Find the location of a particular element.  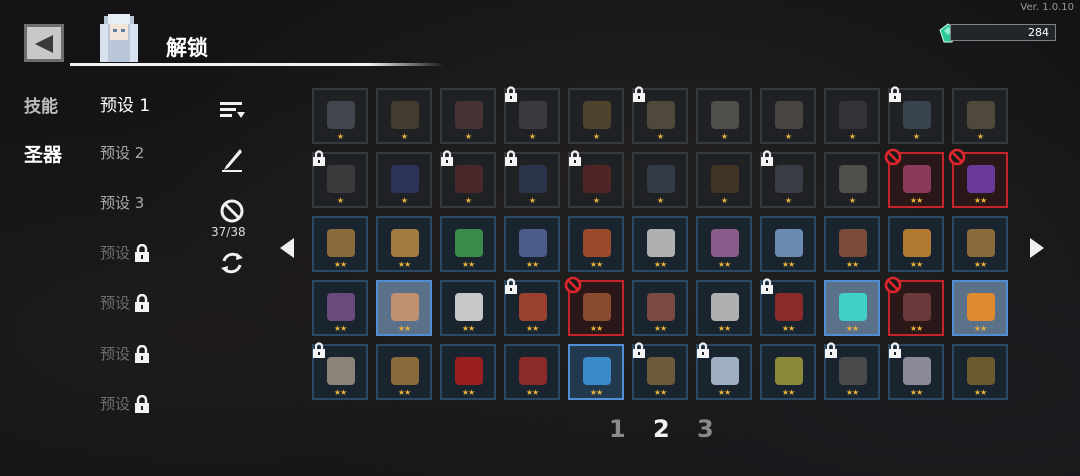

refresh-icon is located at coordinates (232, 263).